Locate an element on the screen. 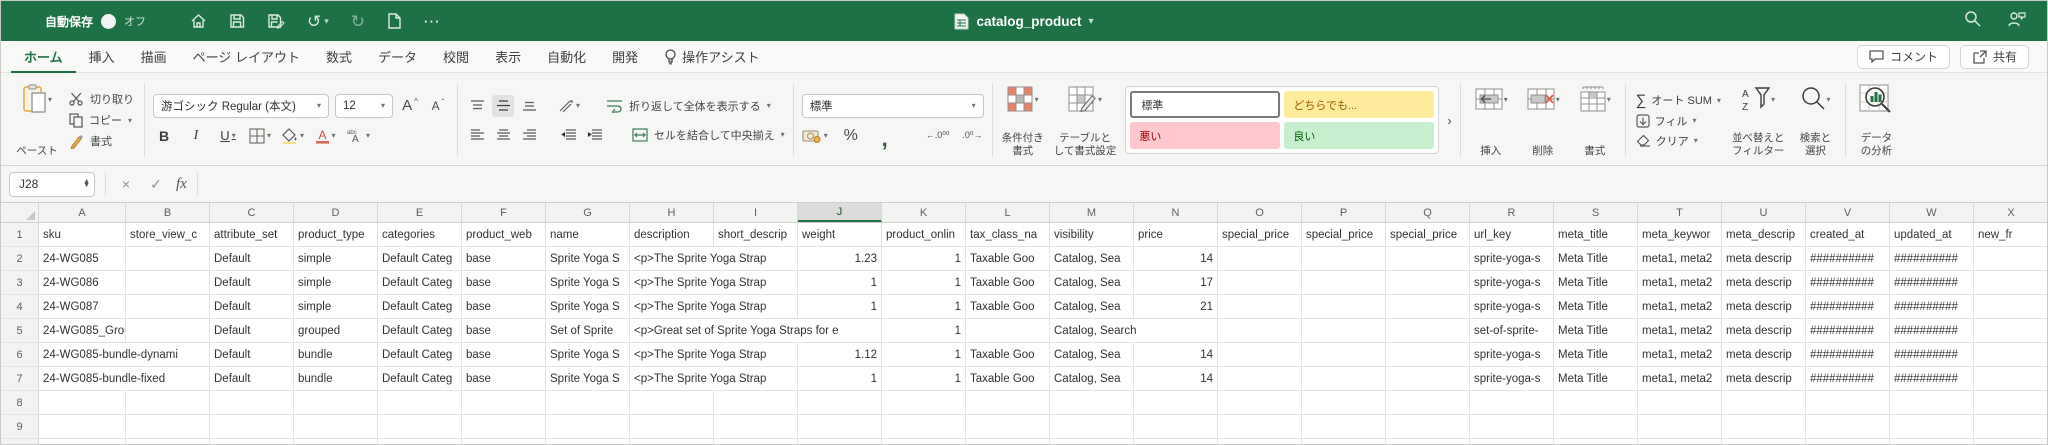  cell-K9 is located at coordinates (924, 427).